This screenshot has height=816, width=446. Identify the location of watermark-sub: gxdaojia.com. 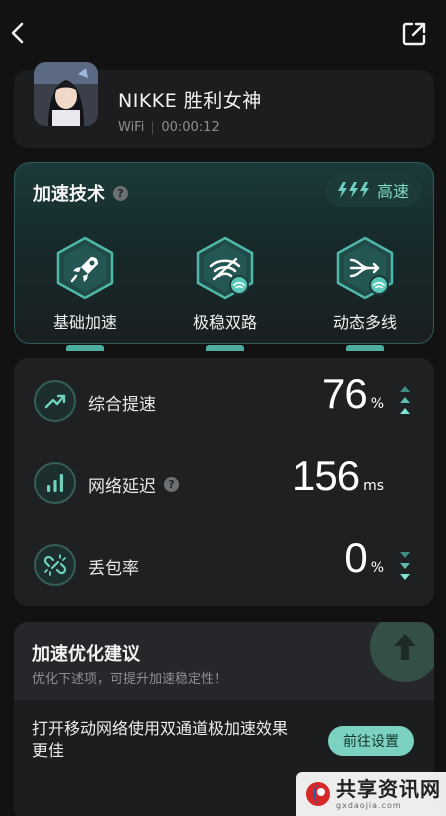
(369, 805).